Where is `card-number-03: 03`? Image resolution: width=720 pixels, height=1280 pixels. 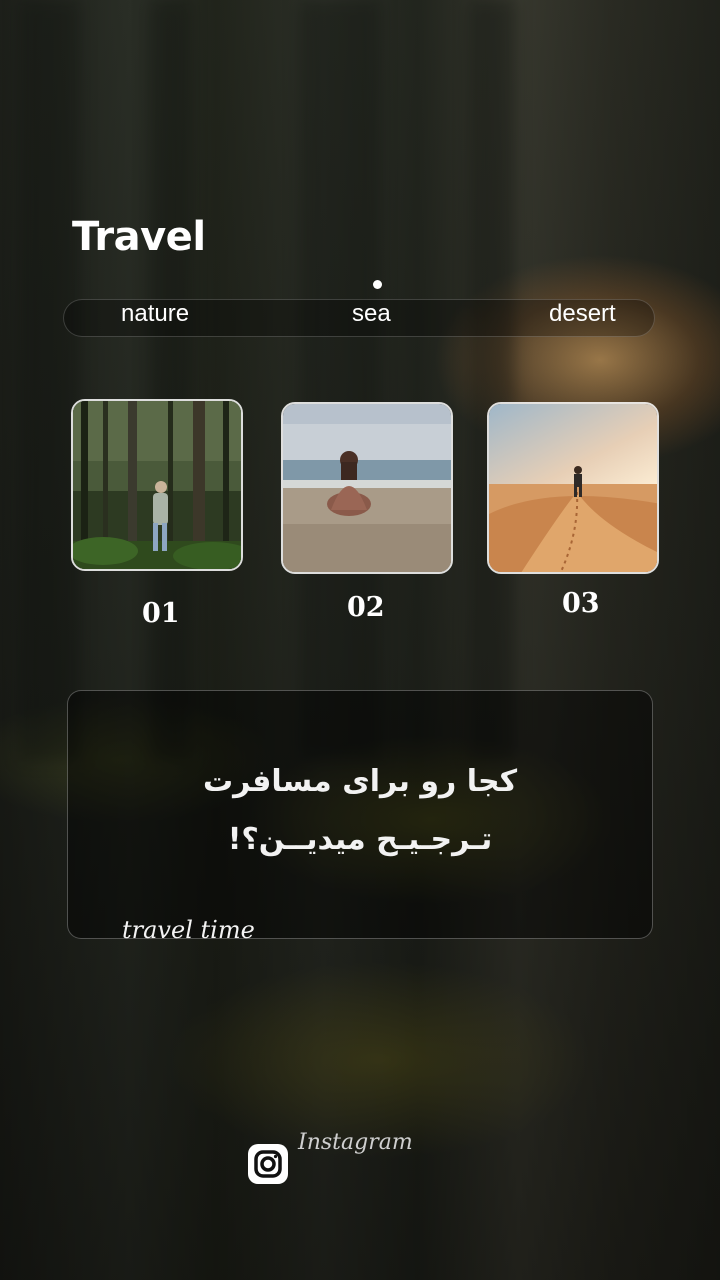
card-number-03: 03 is located at coordinates (581, 603).